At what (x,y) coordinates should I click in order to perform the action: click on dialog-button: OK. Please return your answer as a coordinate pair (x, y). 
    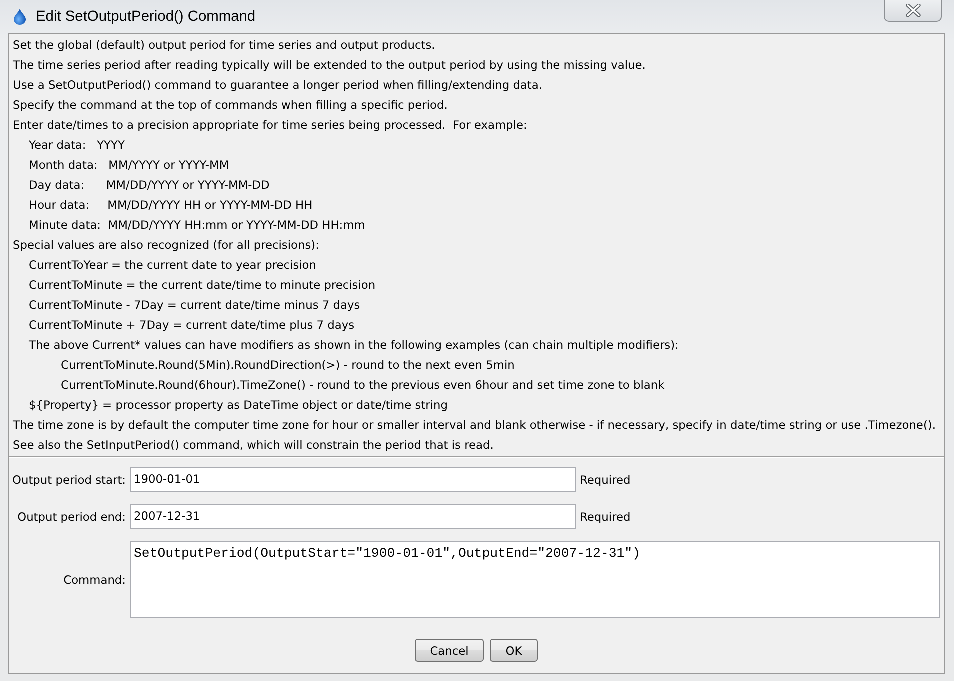
    Looking at the image, I should click on (514, 650).